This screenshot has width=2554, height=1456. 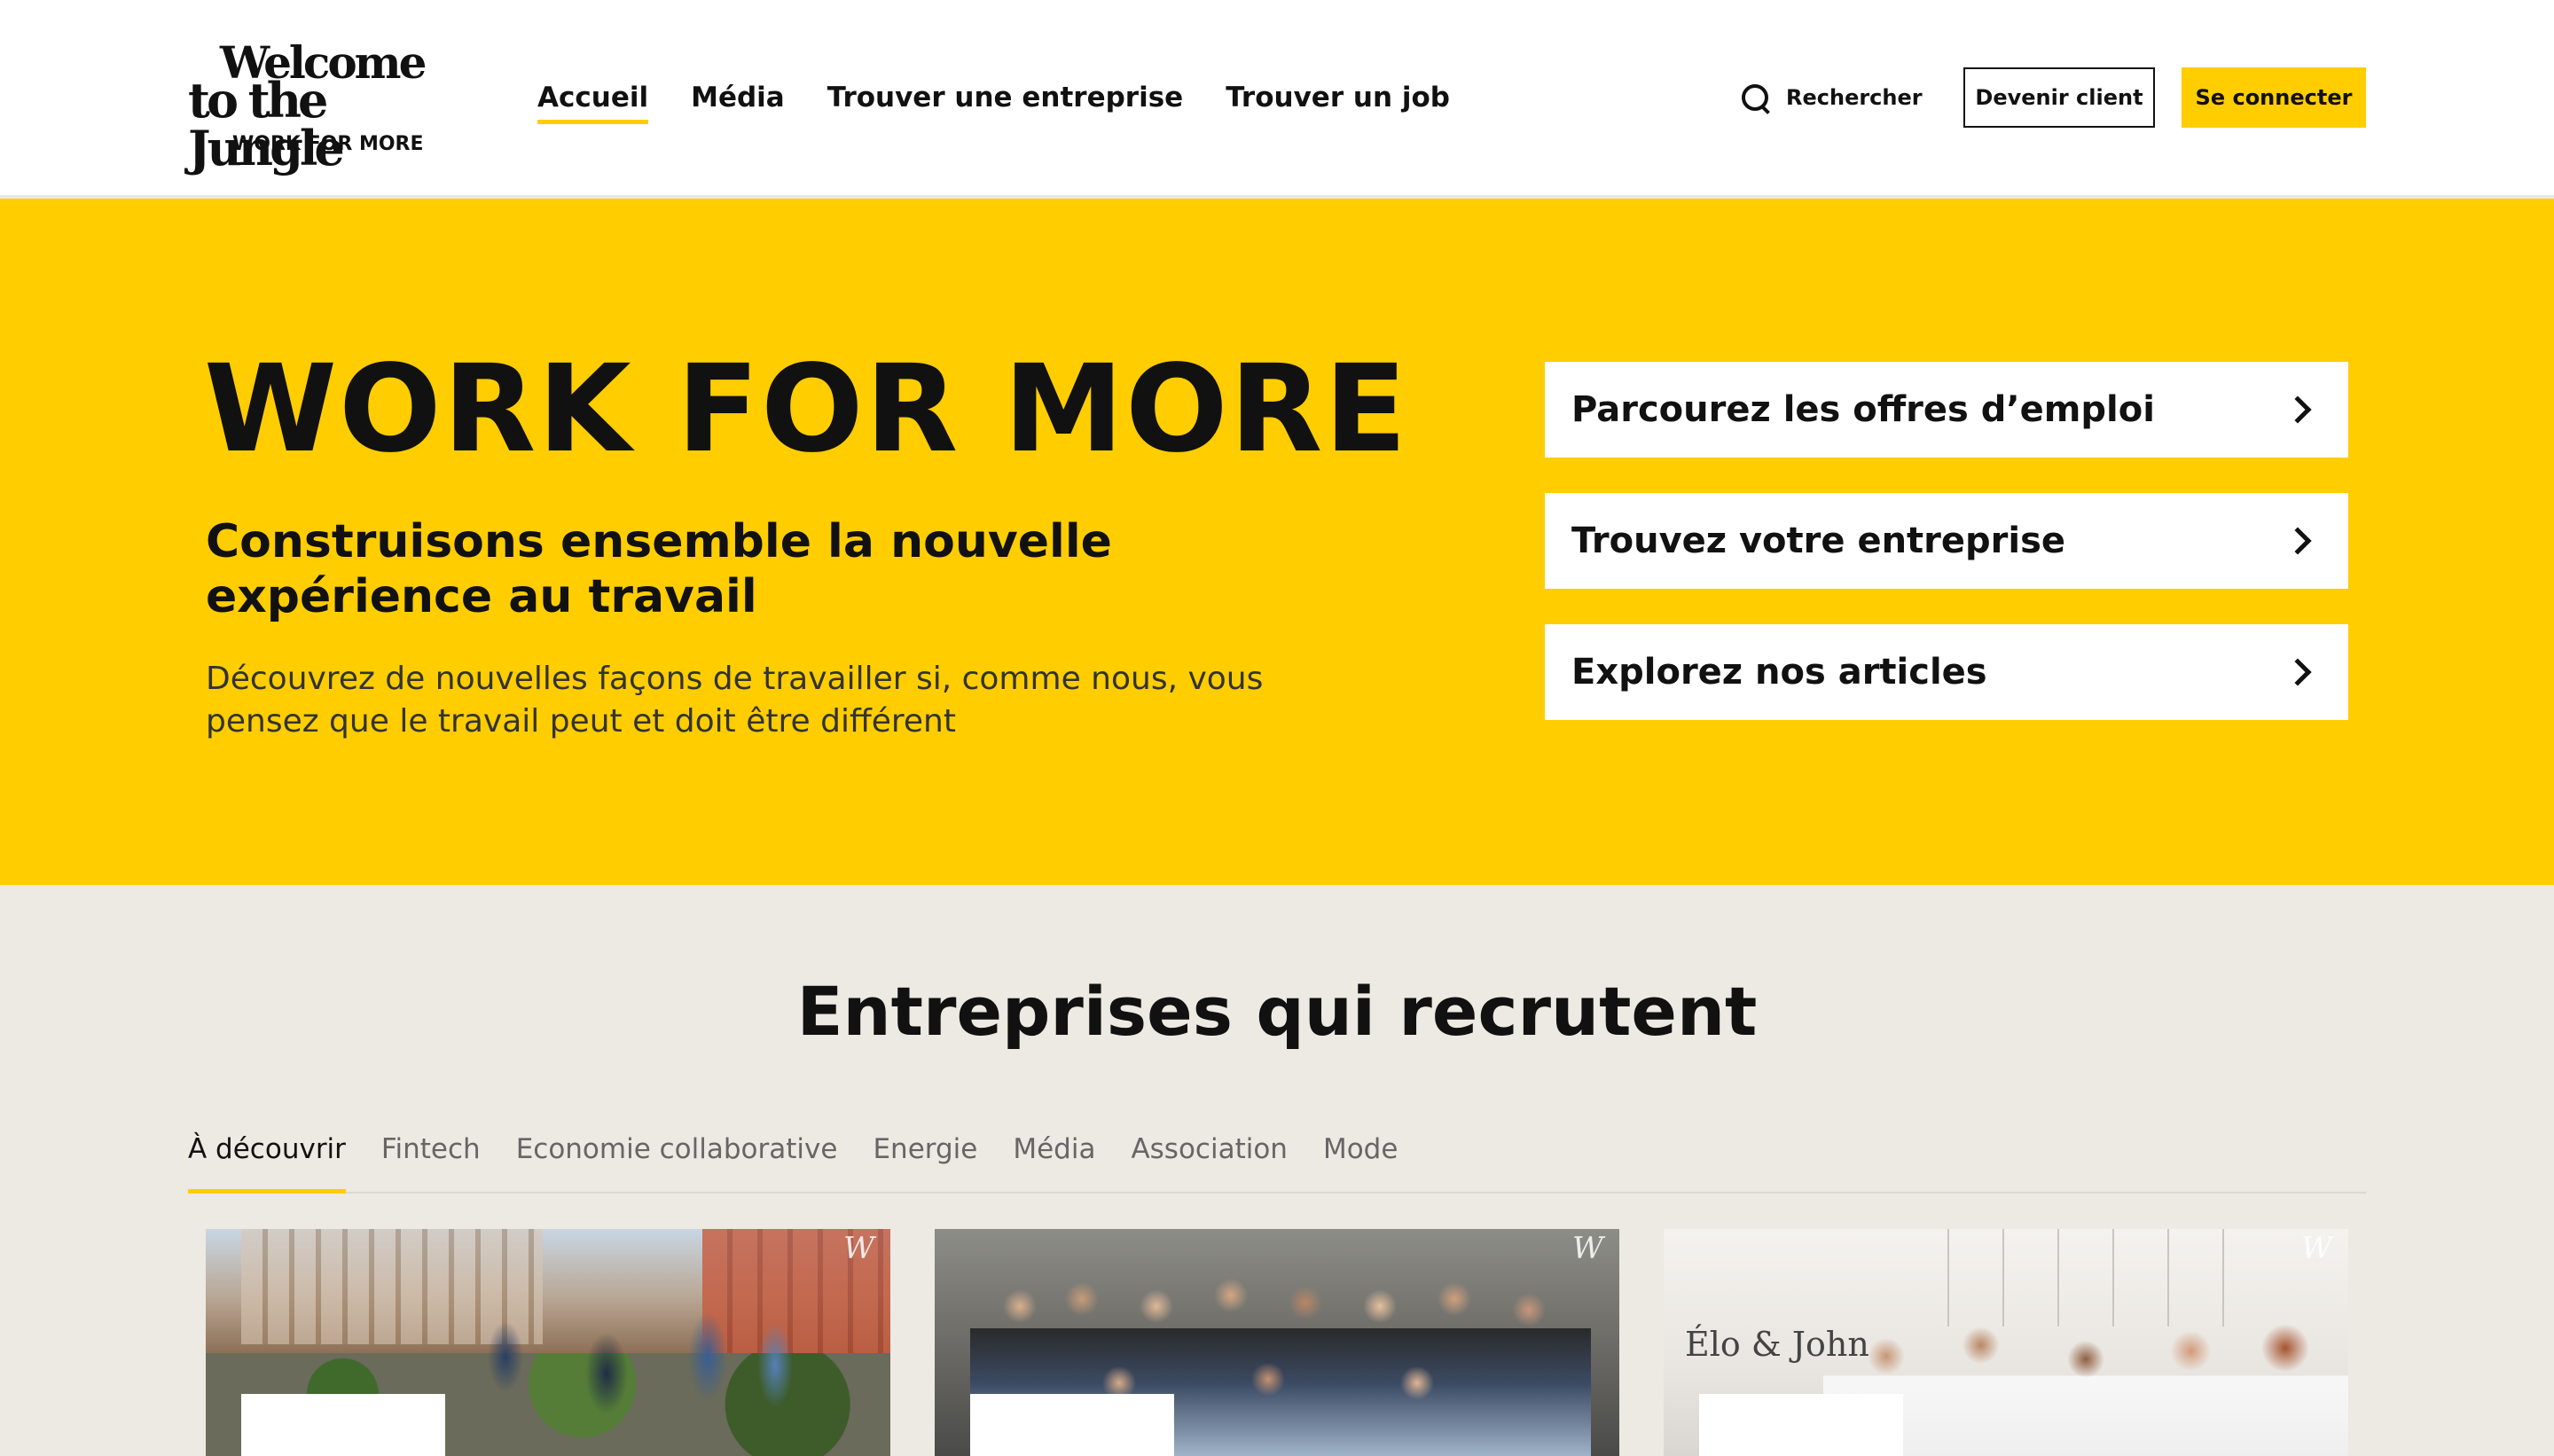 What do you see at coordinates (806, 410) in the screenshot?
I see `hero-title: WORK FOR MORE` at bounding box center [806, 410].